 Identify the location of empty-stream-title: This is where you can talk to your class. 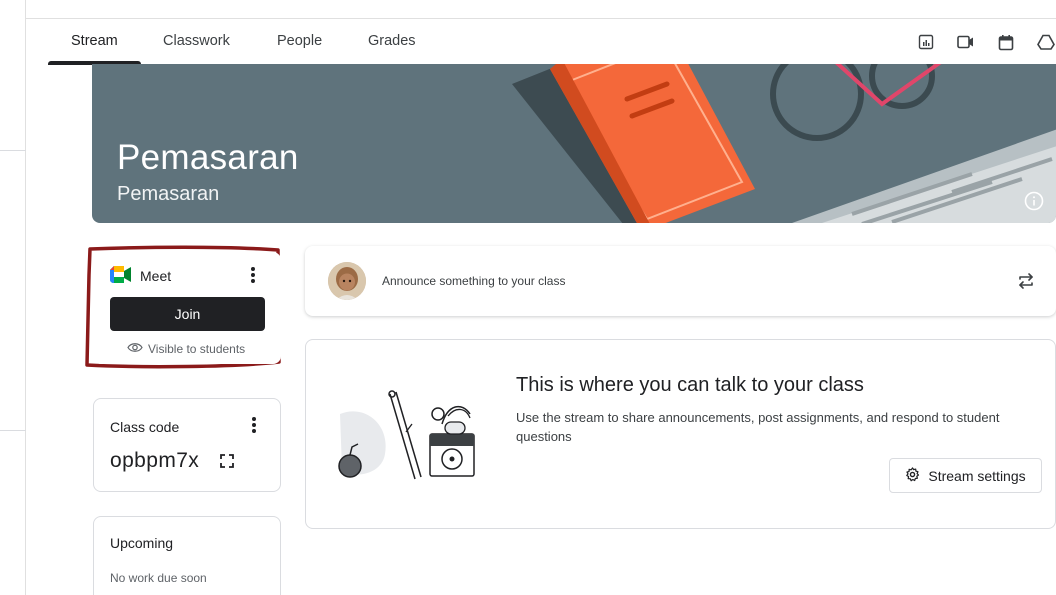
(690, 385).